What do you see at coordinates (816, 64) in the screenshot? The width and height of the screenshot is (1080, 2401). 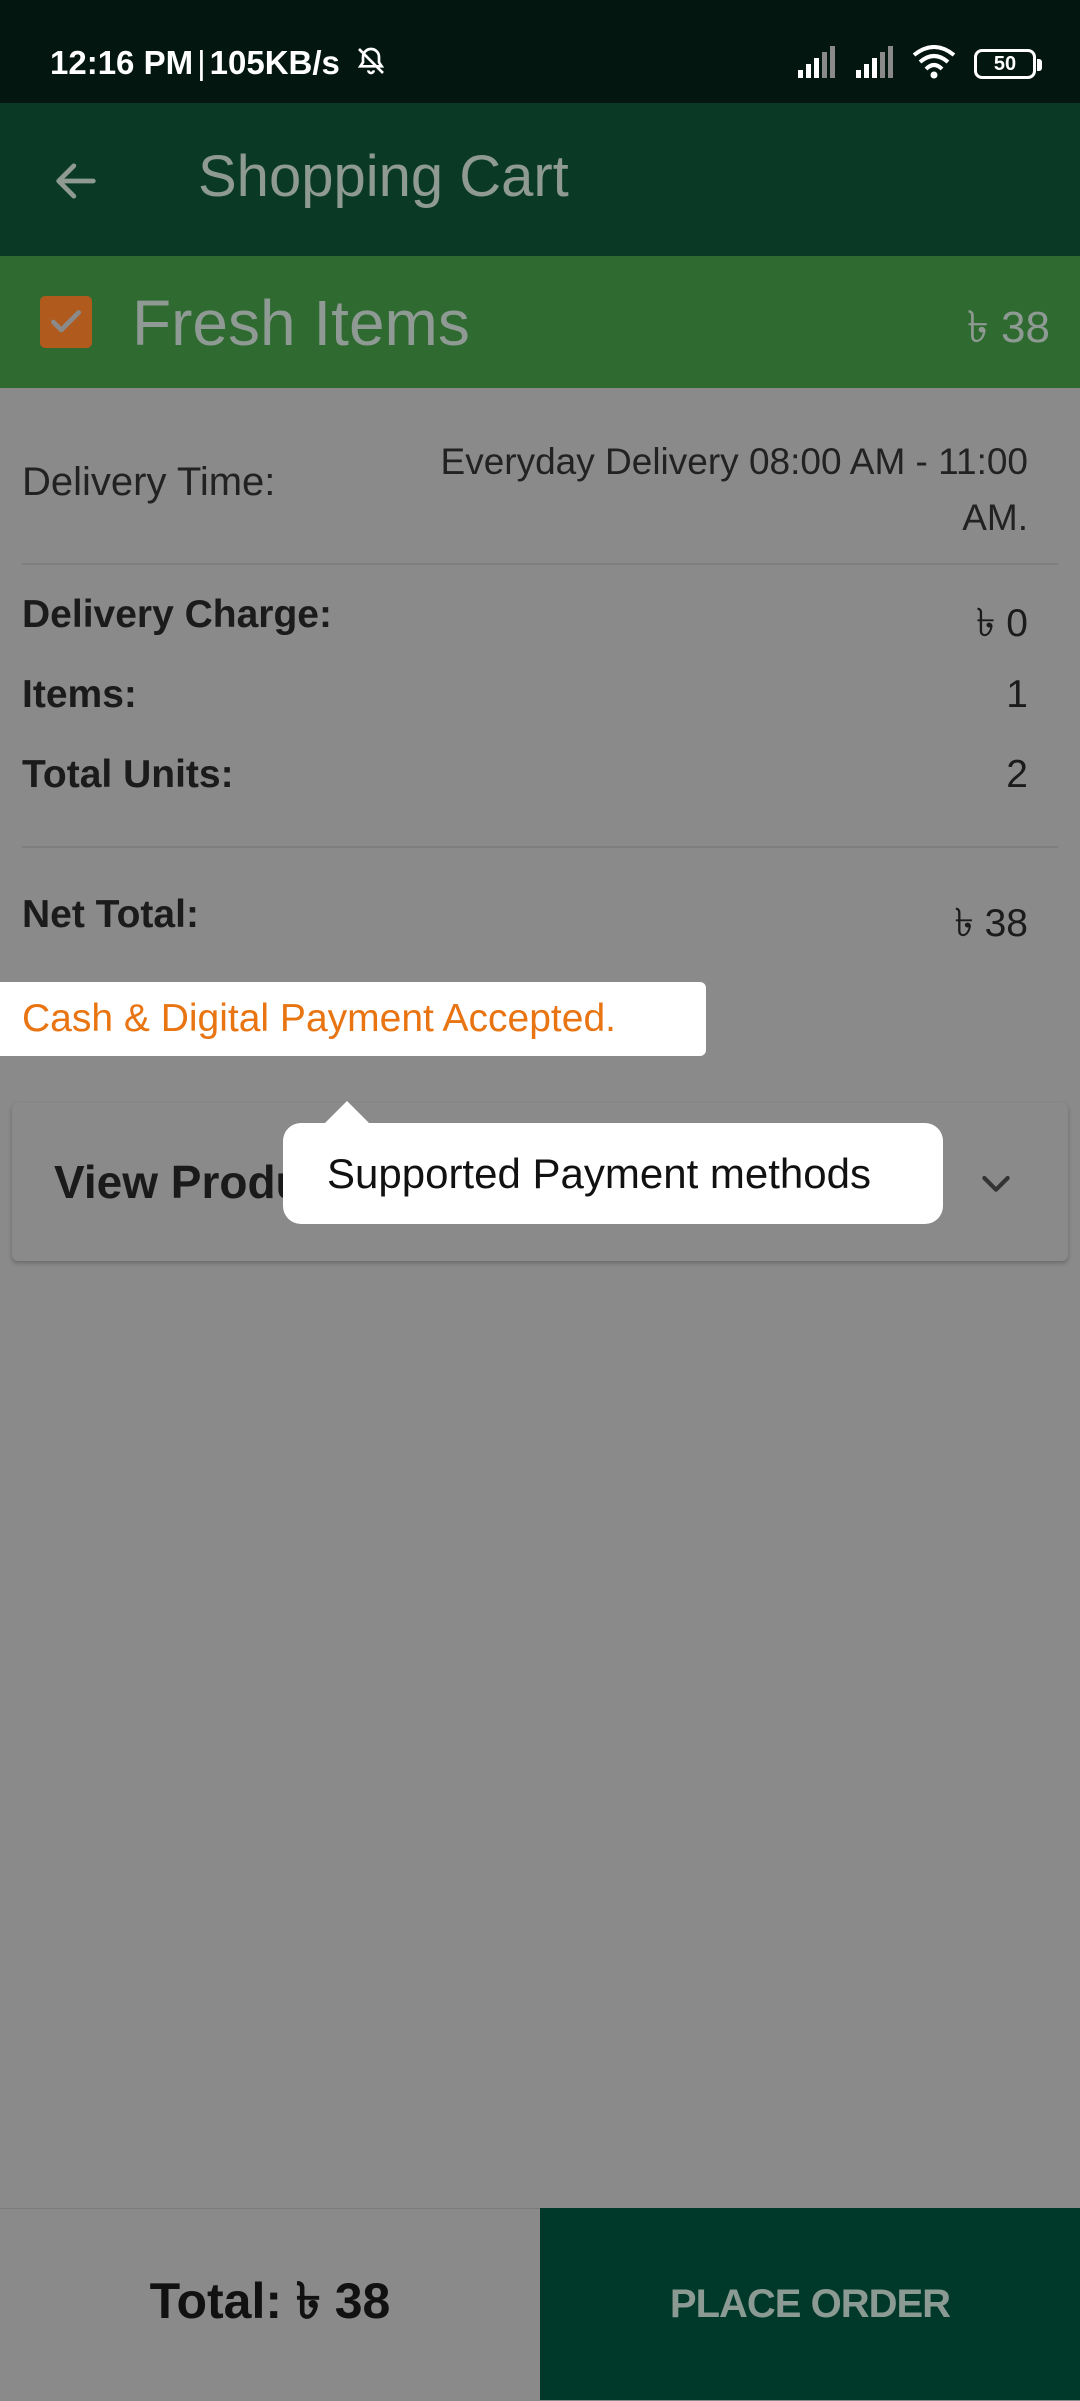 I see `signal-icon` at bounding box center [816, 64].